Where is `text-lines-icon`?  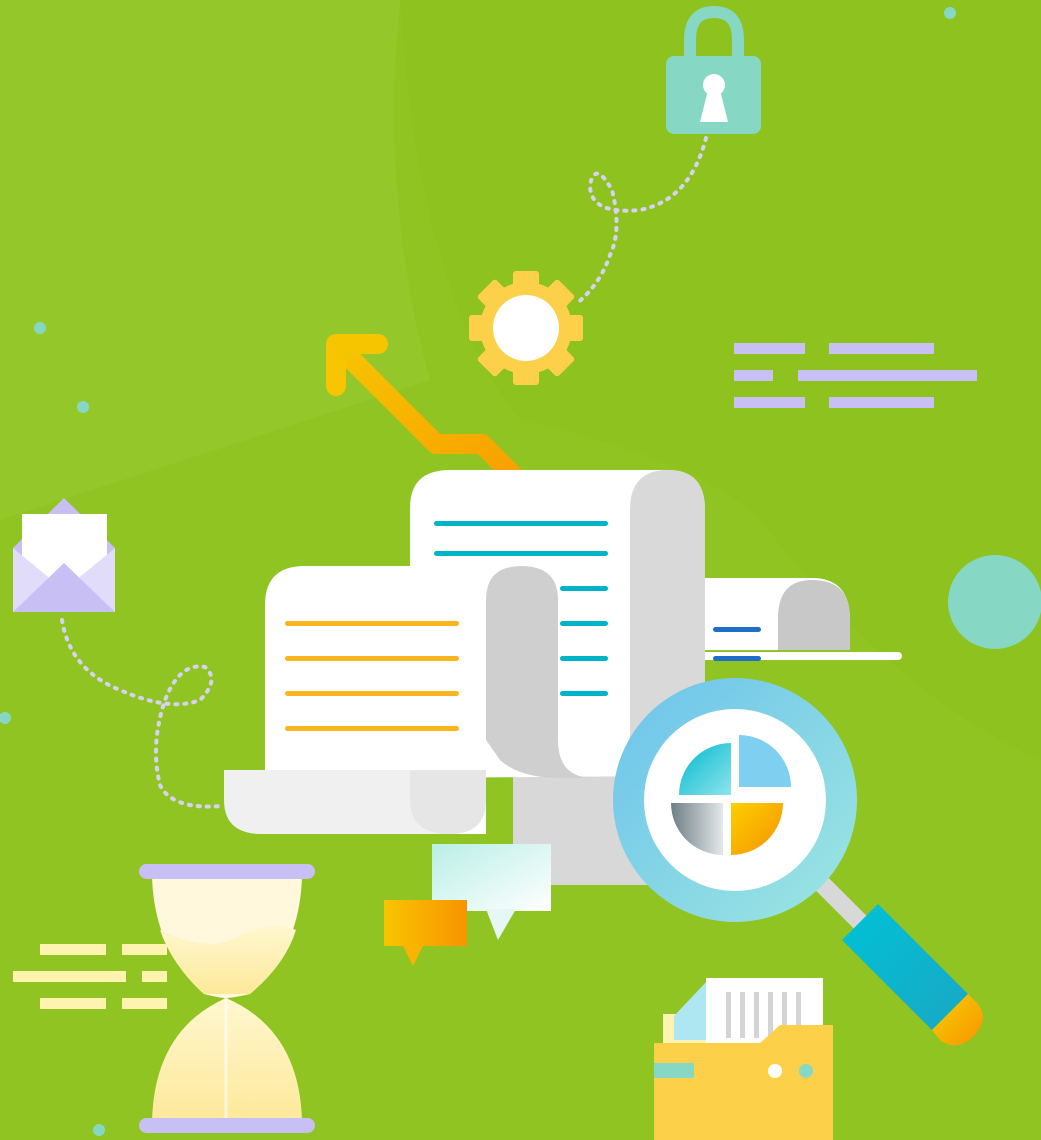
text-lines-icon is located at coordinates (855, 375).